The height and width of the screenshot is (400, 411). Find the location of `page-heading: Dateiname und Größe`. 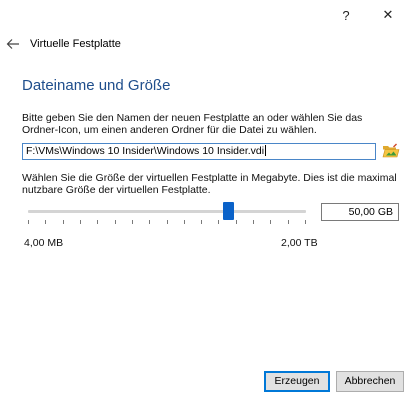

page-heading: Dateiname und Größe is located at coordinates (96, 85).